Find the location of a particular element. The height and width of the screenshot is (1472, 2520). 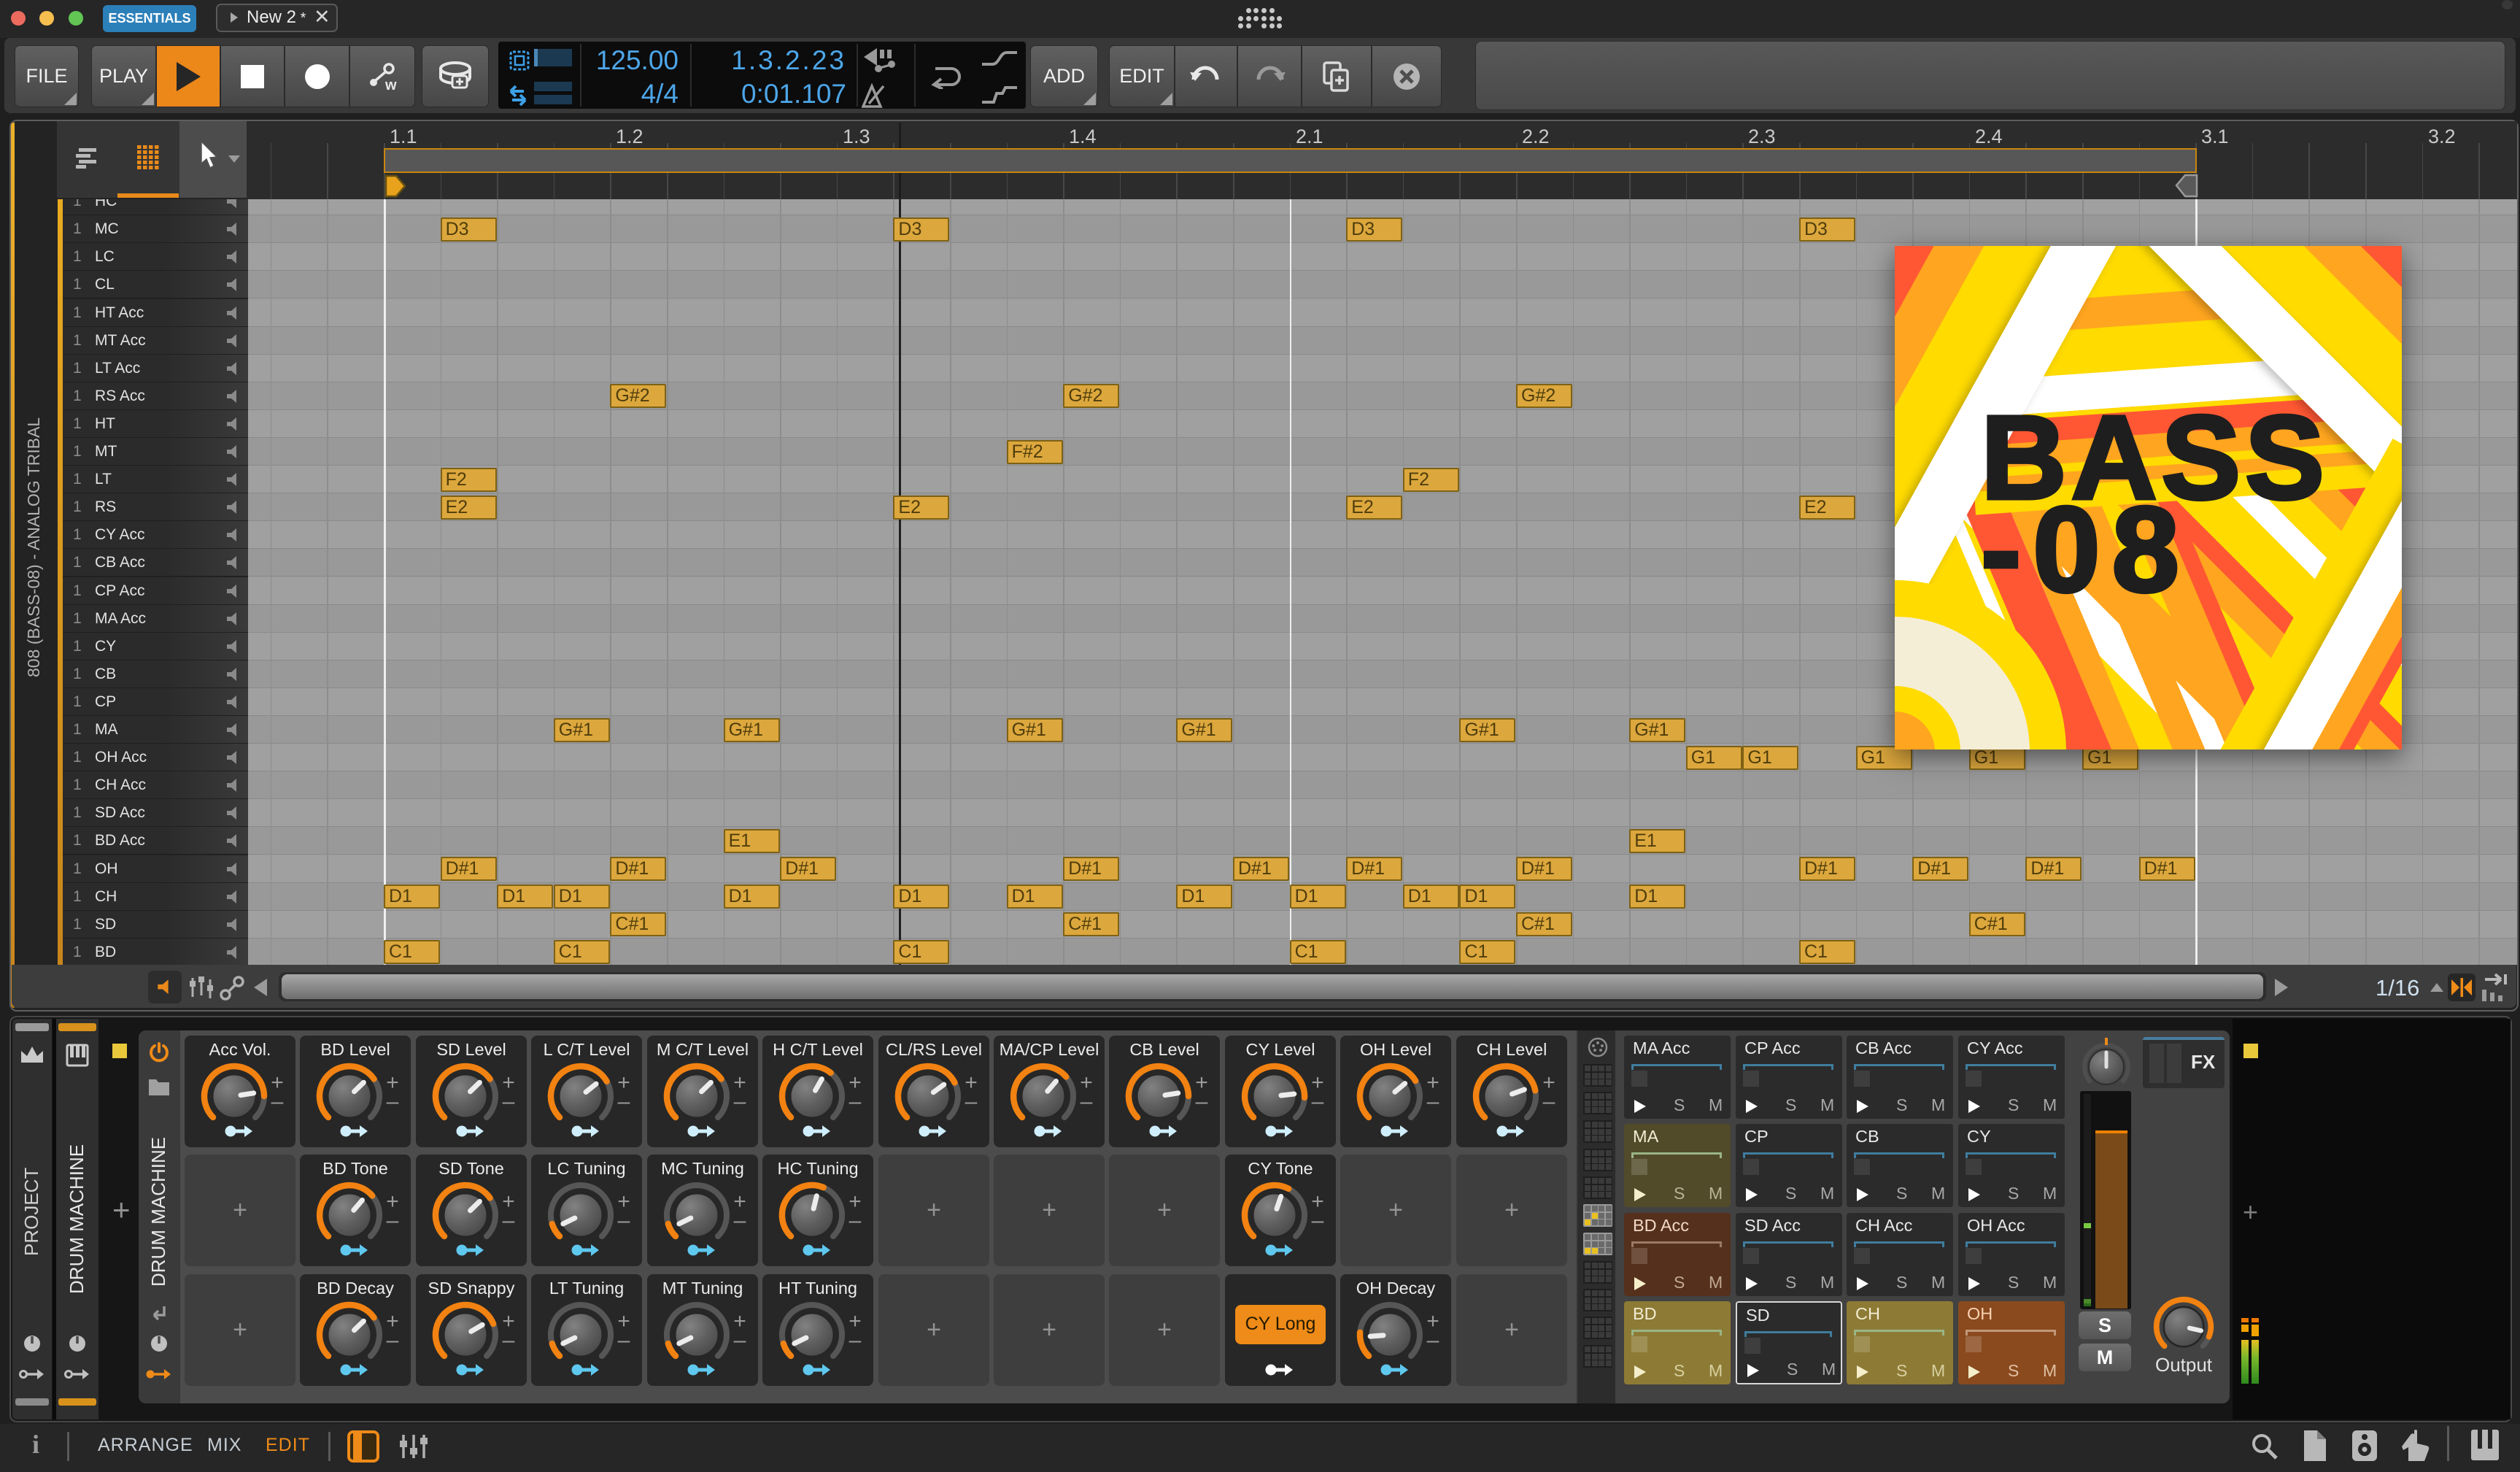

svg-text: w is located at coordinates (391, 85).